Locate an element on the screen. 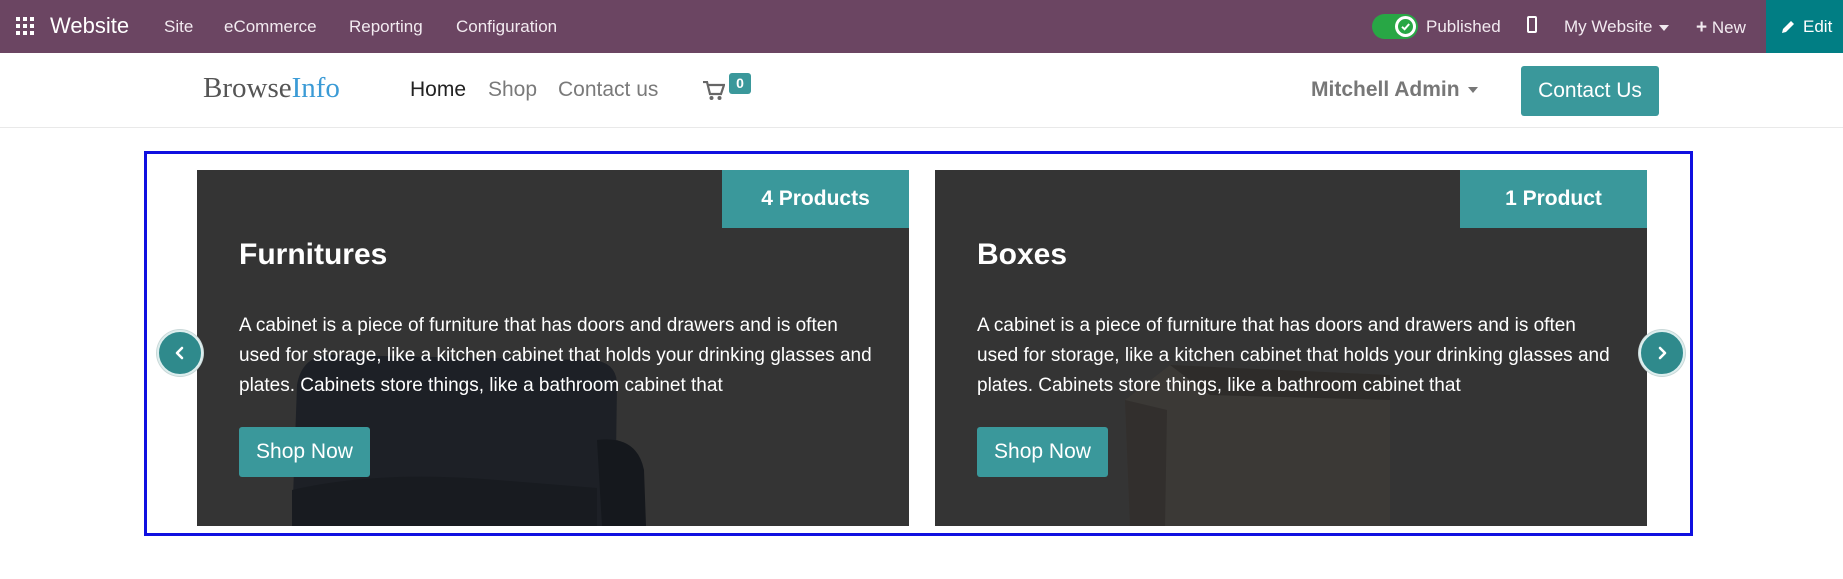 The image size is (1843, 579). app-name: Website is located at coordinates (89, 26).